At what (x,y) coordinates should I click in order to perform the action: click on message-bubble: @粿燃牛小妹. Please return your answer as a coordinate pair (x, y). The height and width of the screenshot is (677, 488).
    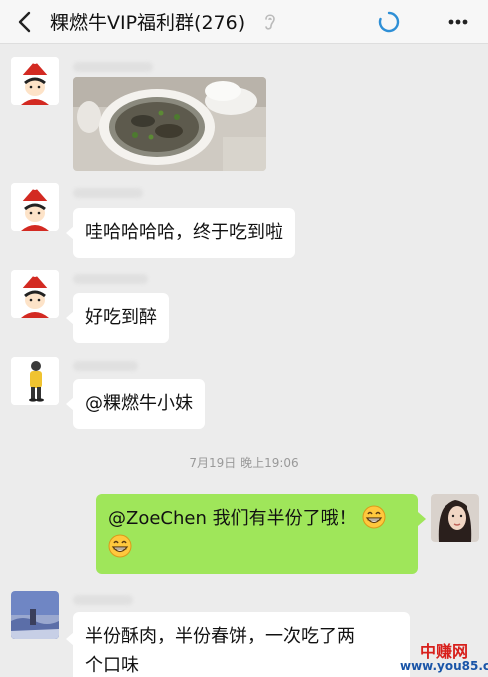
    Looking at the image, I should click on (139, 404).